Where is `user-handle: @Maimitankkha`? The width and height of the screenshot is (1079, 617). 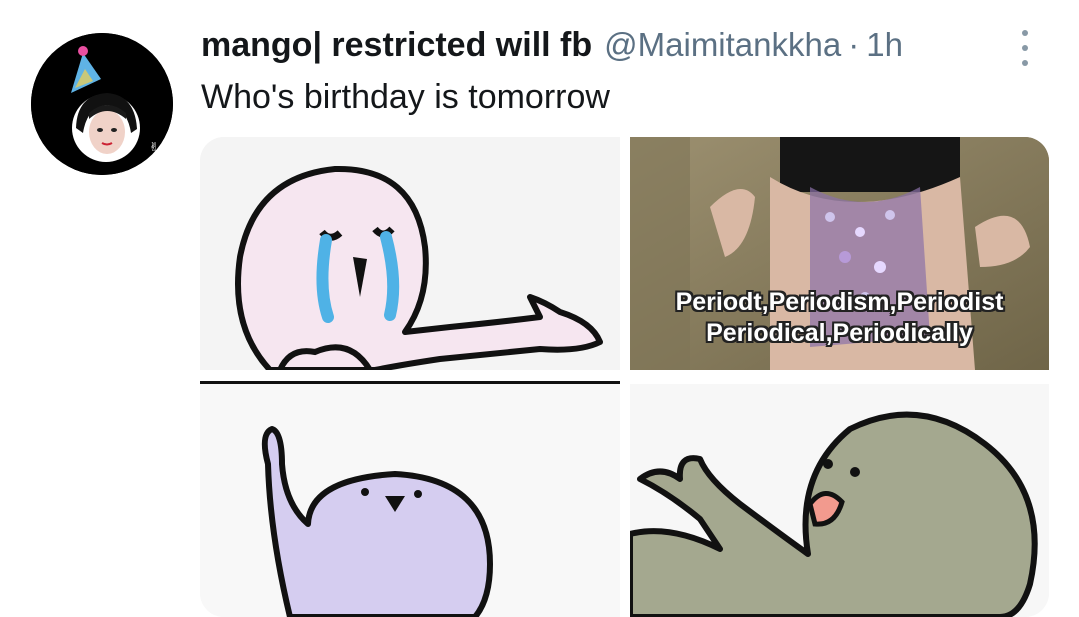
user-handle: @Maimitankkha is located at coordinates (722, 45).